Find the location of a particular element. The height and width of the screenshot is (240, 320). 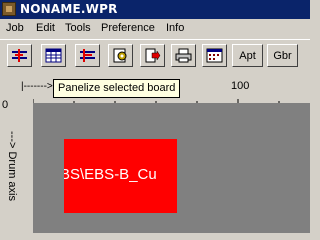

y-tick-label-0: 0 is located at coordinates (5, 105).